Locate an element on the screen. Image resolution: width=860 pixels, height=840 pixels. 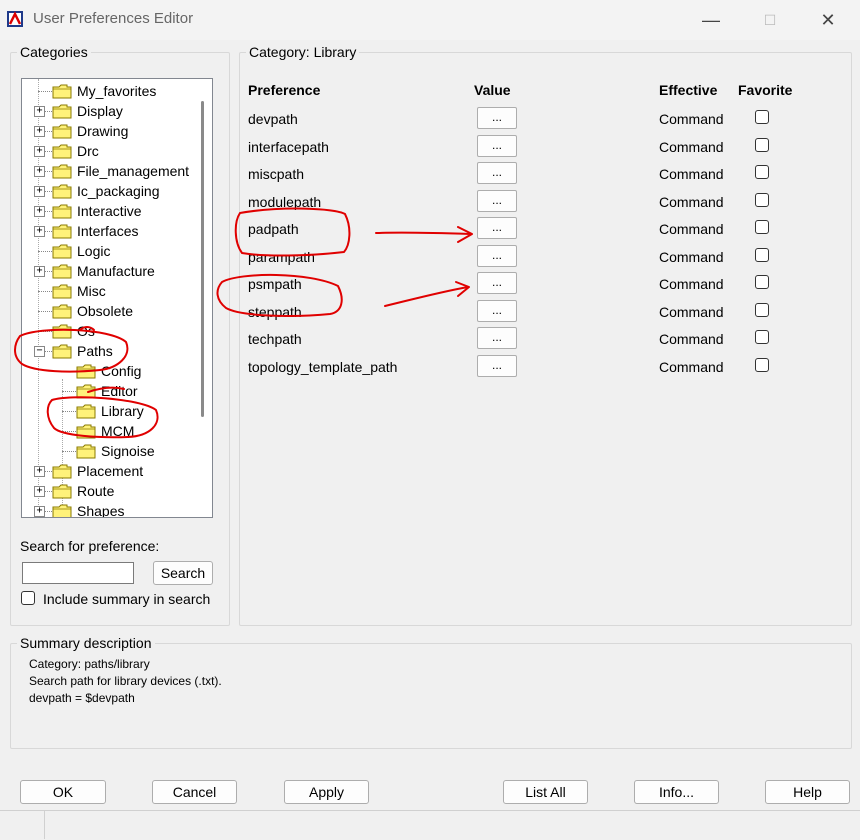
title-bar: User Preferences Editor — ☐ ✕ is located at coordinates (430, 20).